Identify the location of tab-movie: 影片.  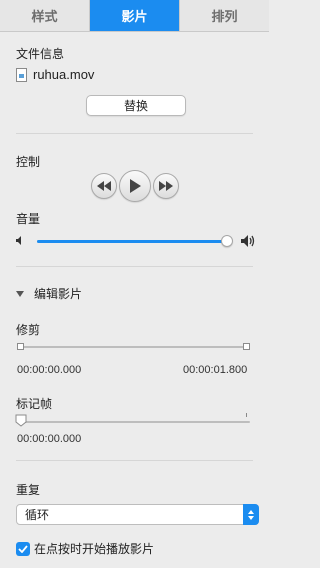
(135, 15).